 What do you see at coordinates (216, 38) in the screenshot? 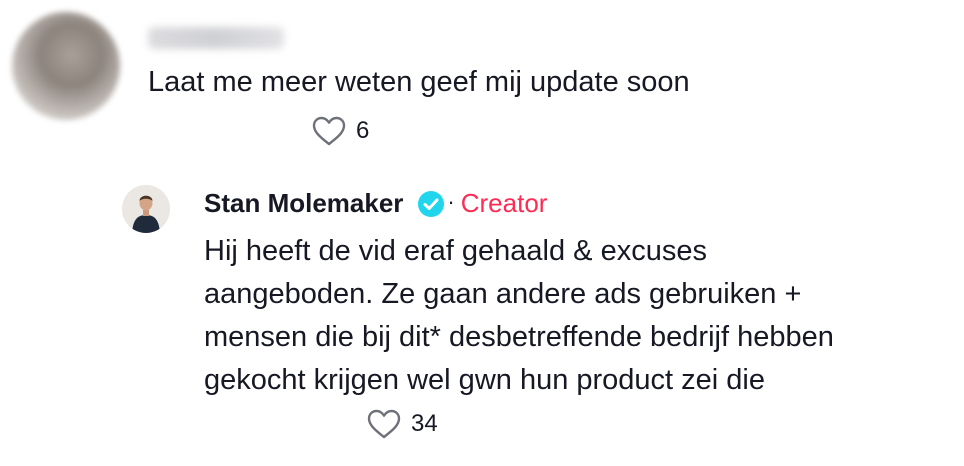
I see `commenter-username-redacted` at bounding box center [216, 38].